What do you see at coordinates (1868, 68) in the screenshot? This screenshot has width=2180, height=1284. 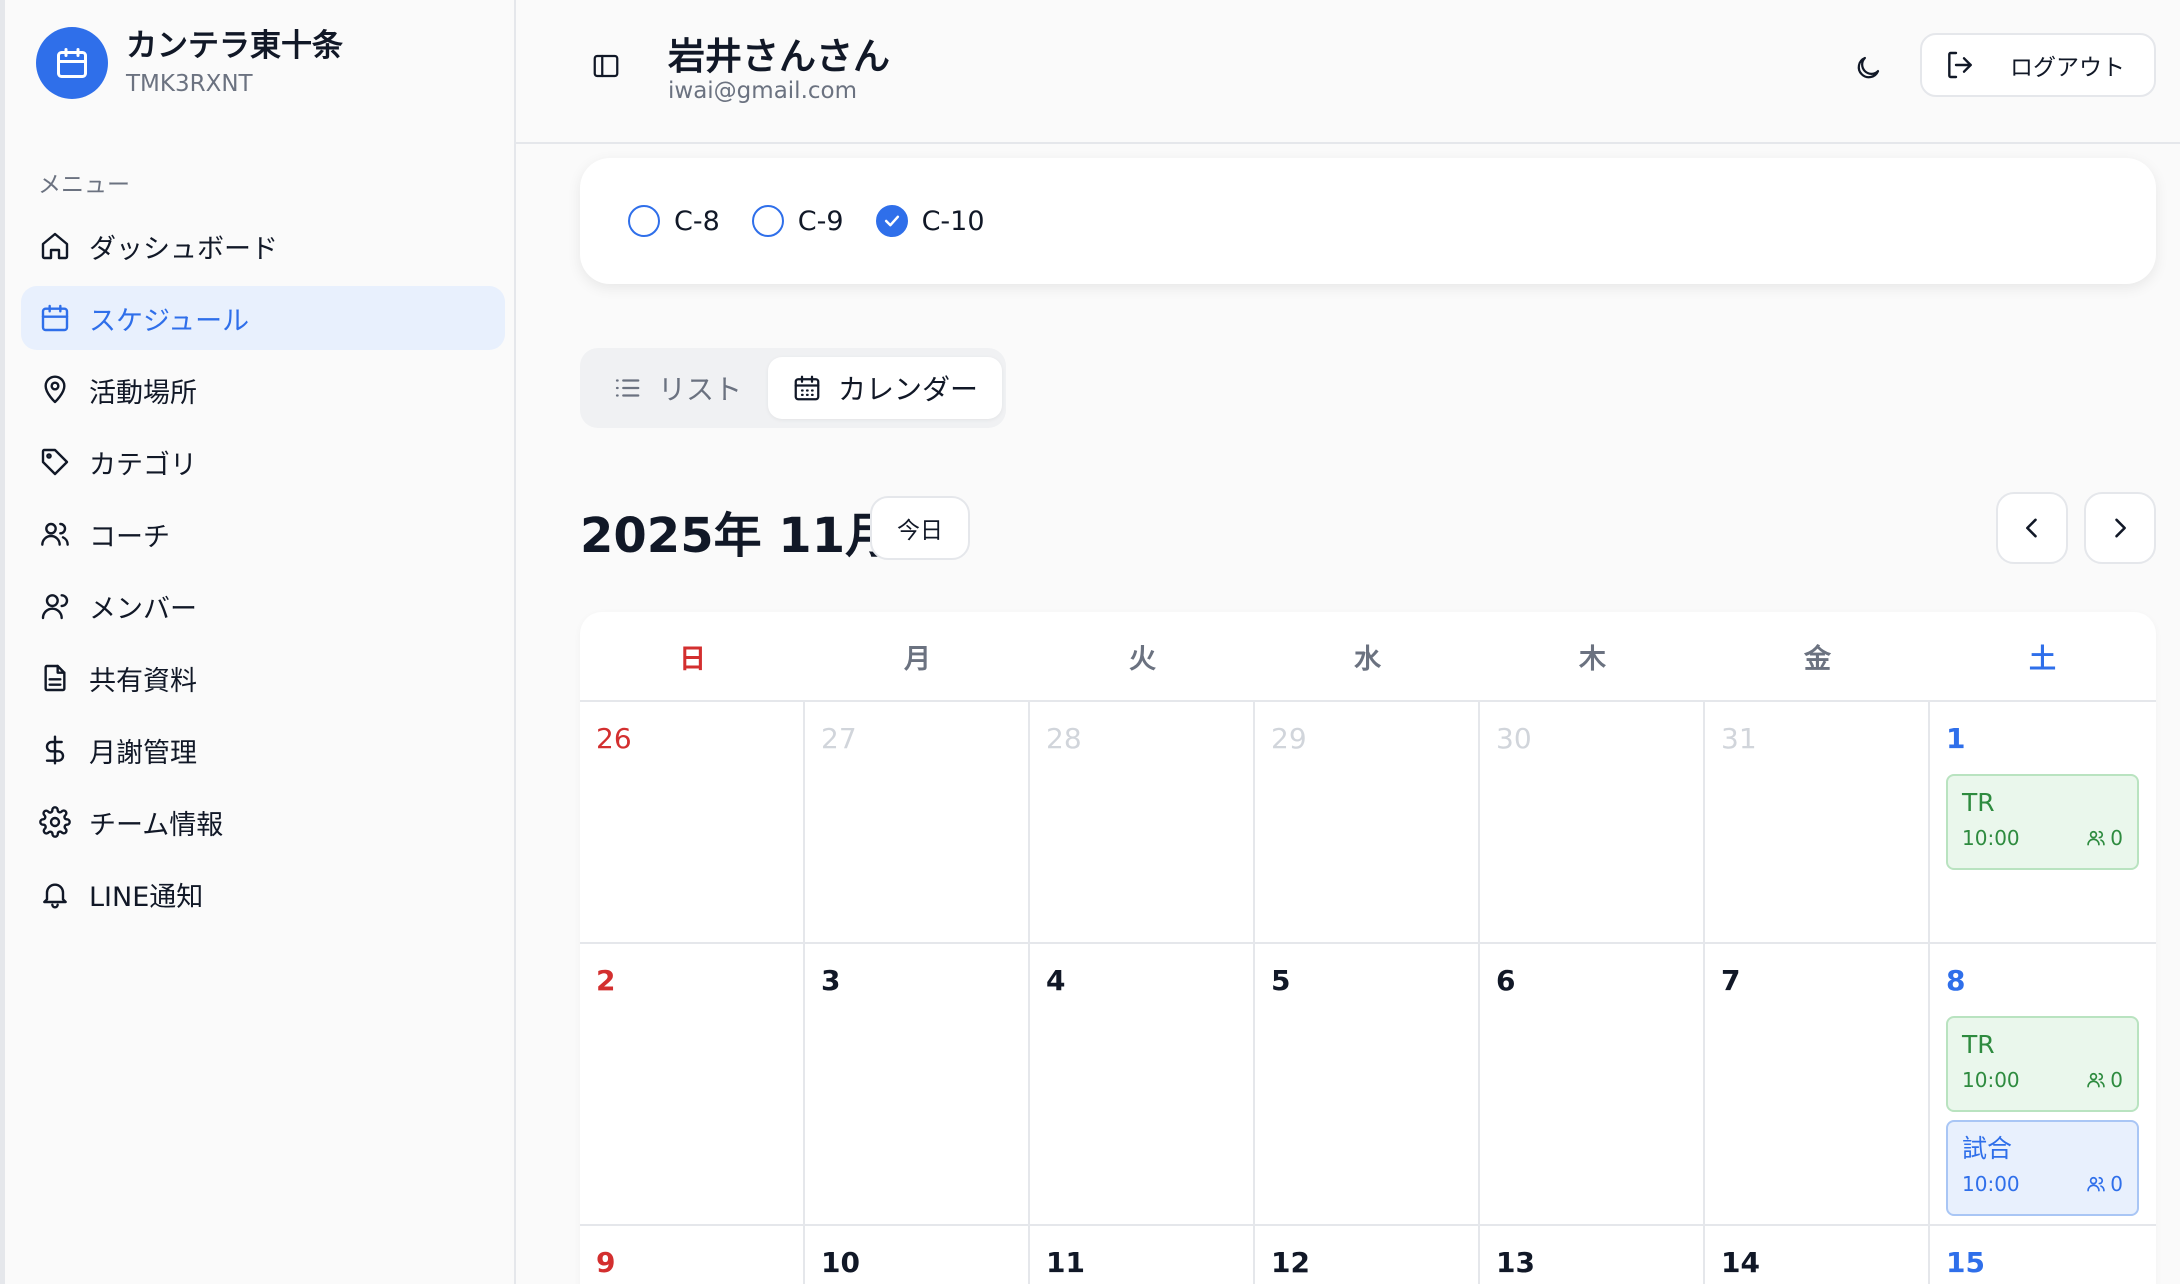 I see `theme-toggle-button` at bounding box center [1868, 68].